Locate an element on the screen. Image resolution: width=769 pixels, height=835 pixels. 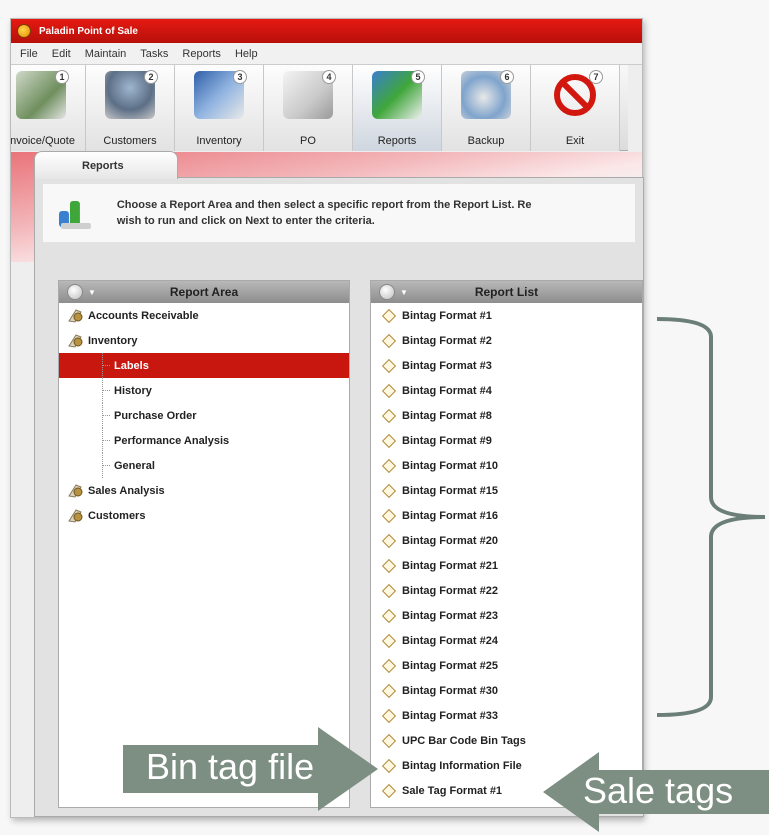
report-list-label: Bintag Format #24 is located at coordinates (450, 640).